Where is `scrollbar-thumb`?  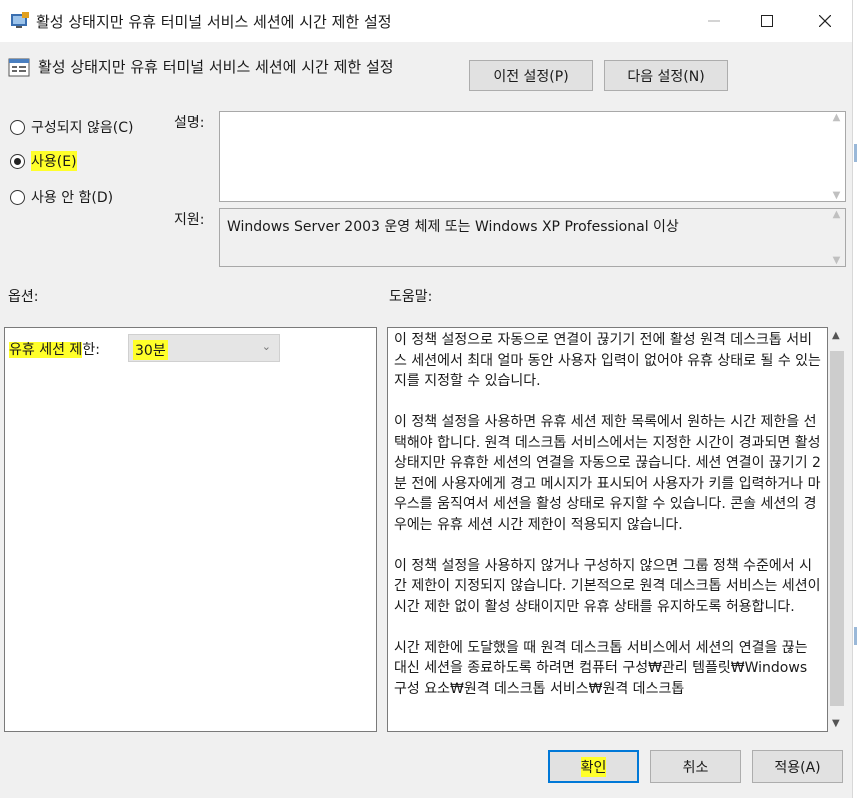
scrollbar-thumb is located at coordinates (837, 528).